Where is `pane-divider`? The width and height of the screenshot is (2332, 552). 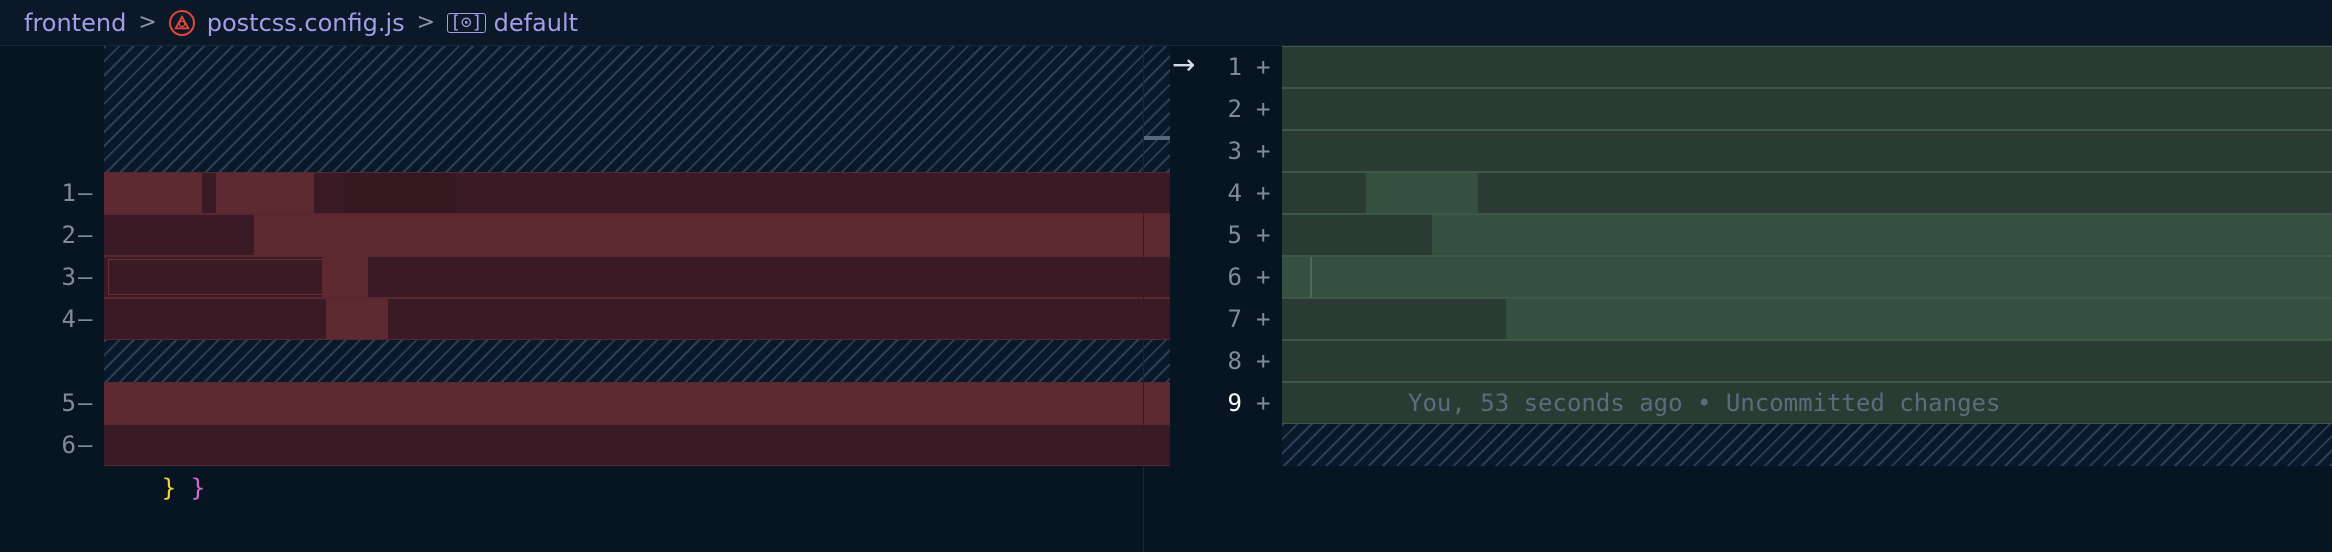
pane-divider is located at coordinates (1143, 299).